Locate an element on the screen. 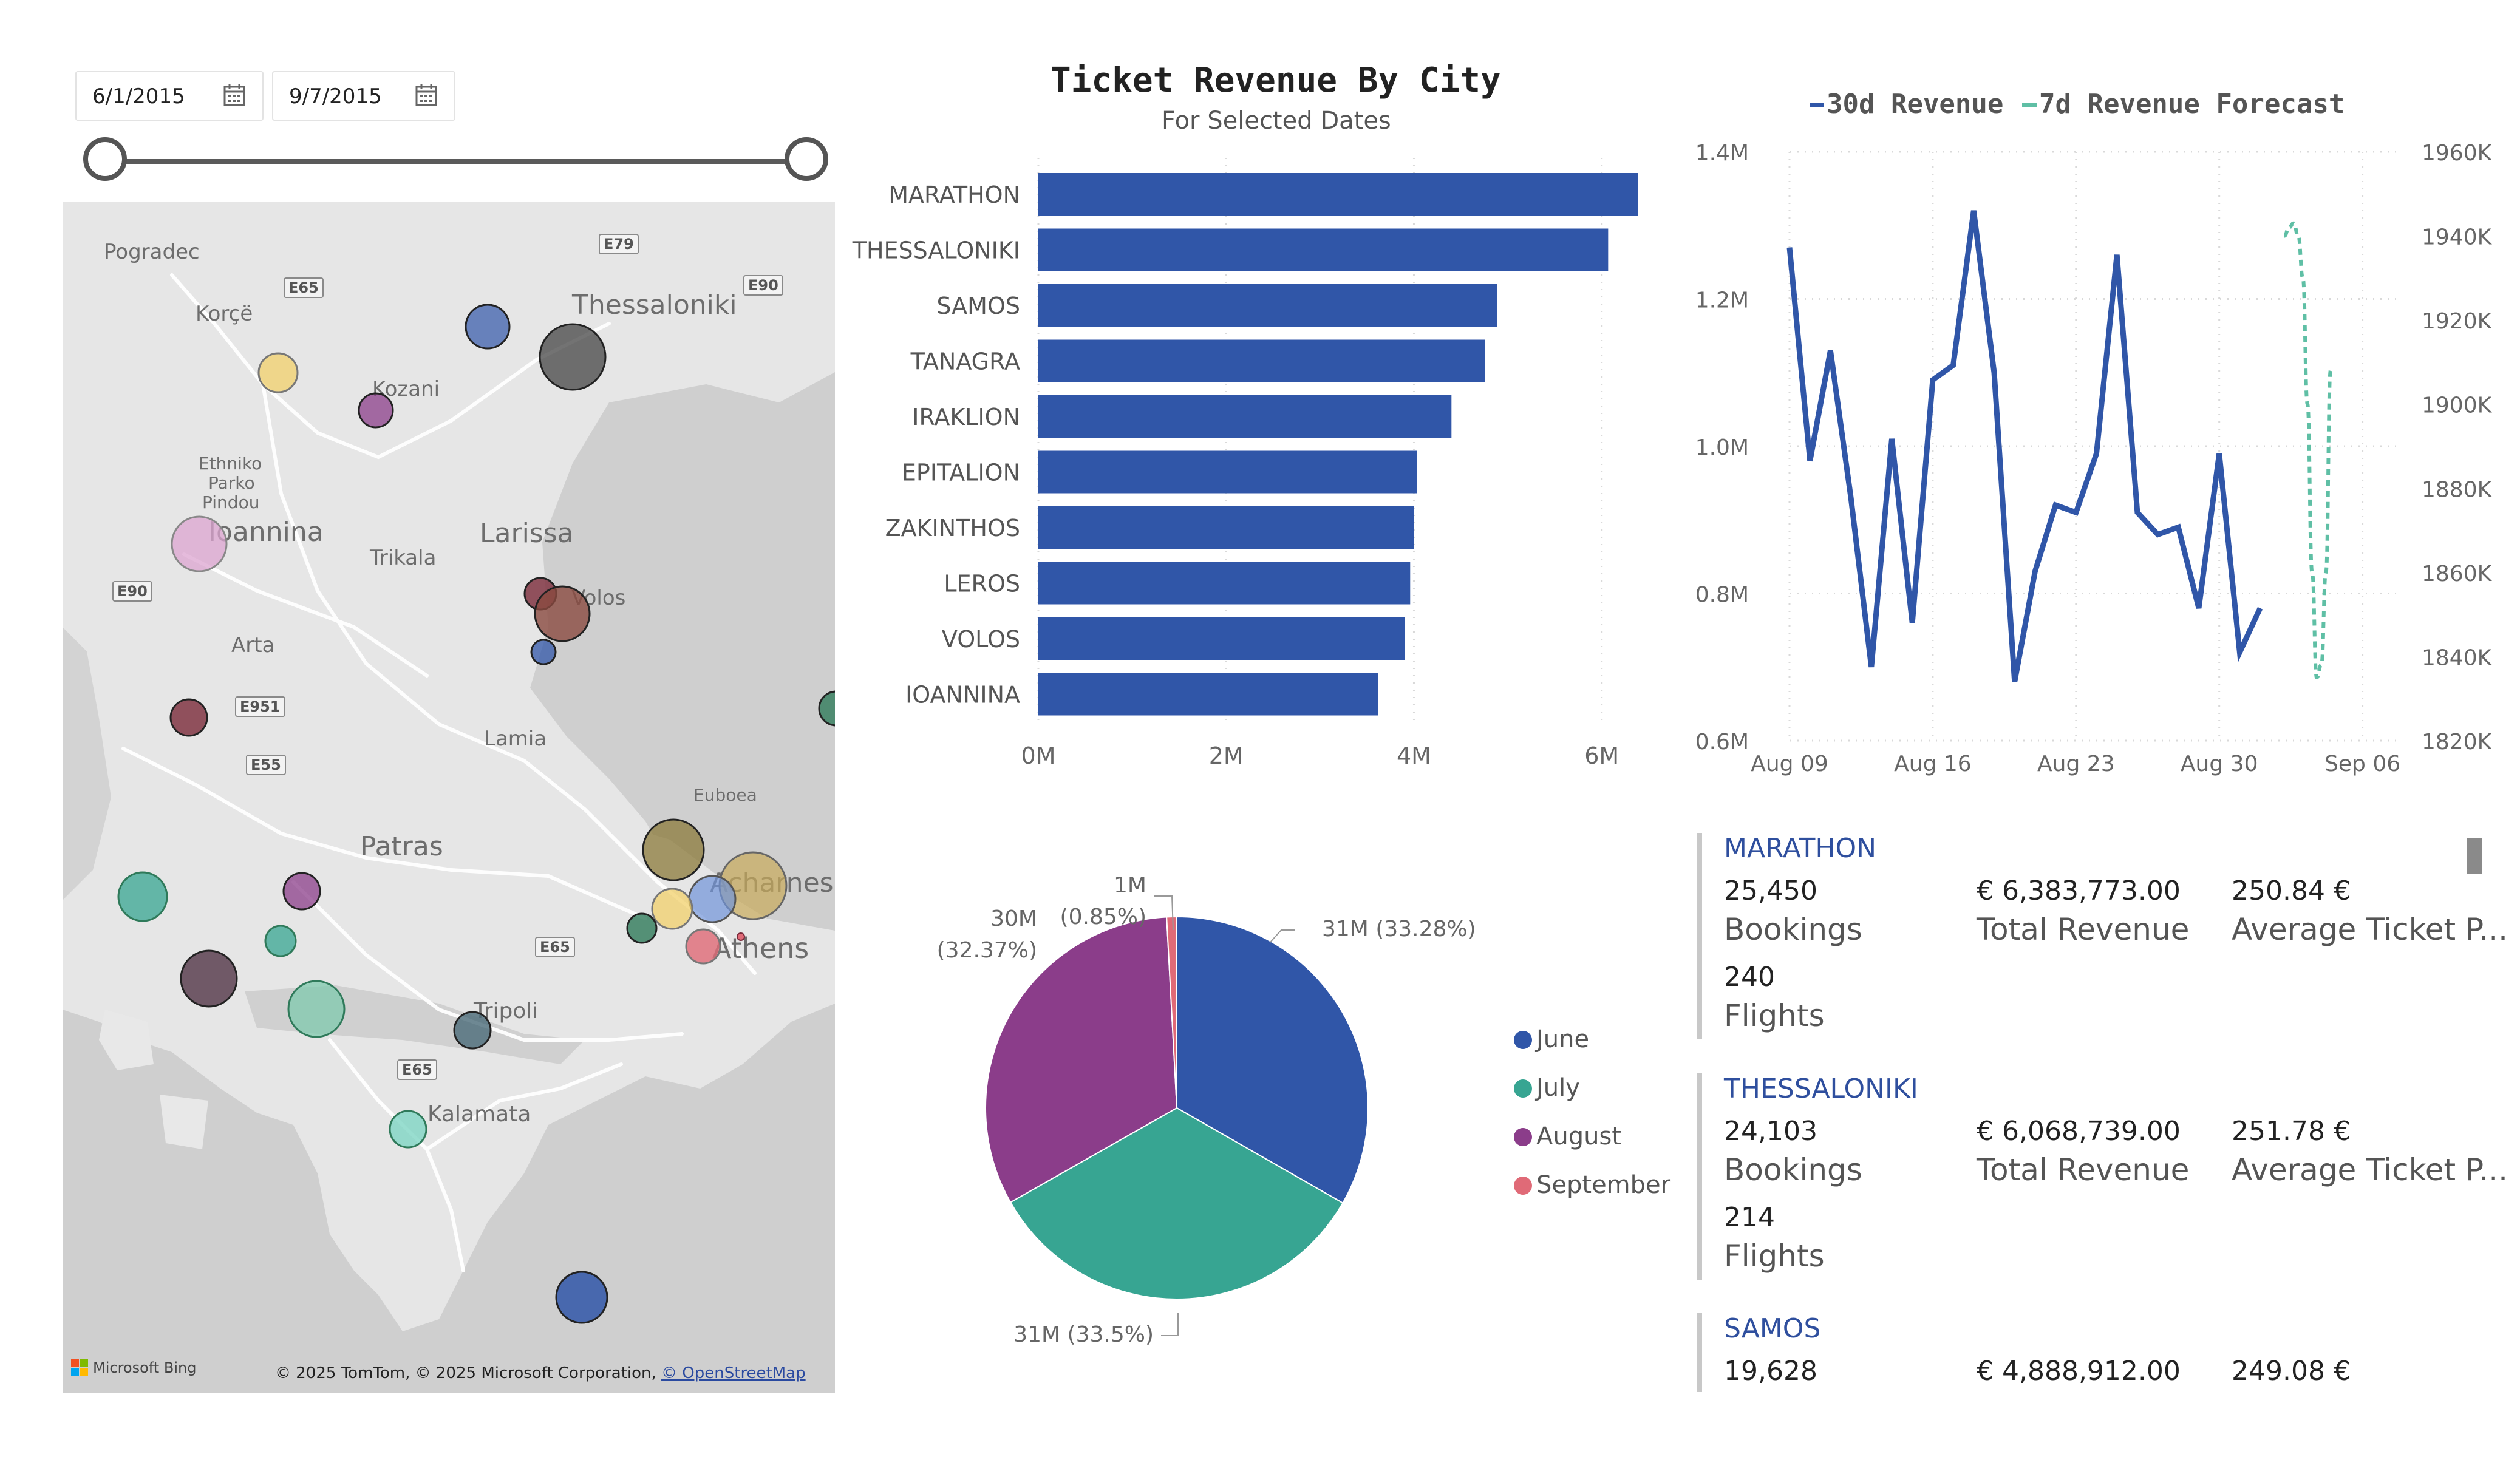 Image resolution: width=2520 pixels, height=1457 pixels. bar-category-label: IOANNINA is located at coordinates (962, 695).